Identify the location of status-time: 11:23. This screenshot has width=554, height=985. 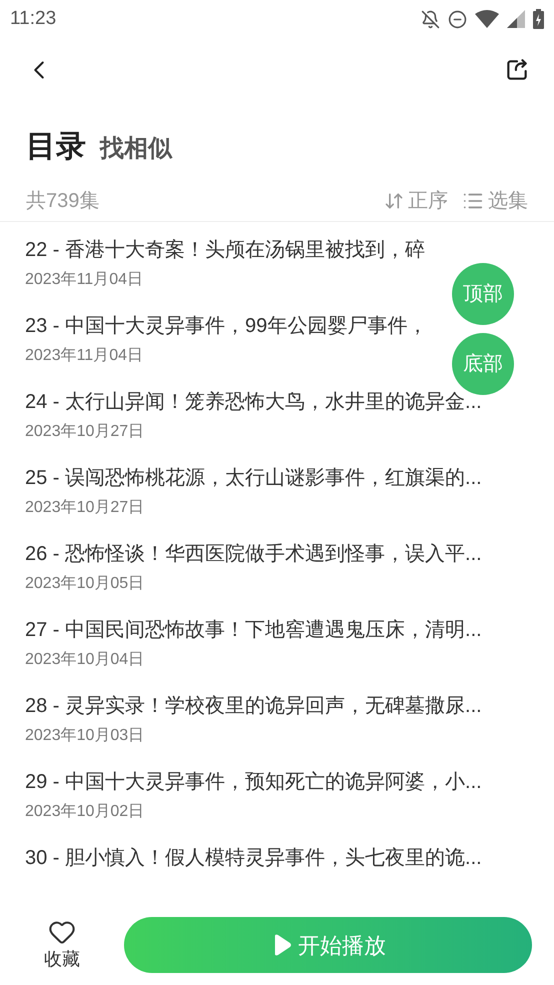
(33, 18).